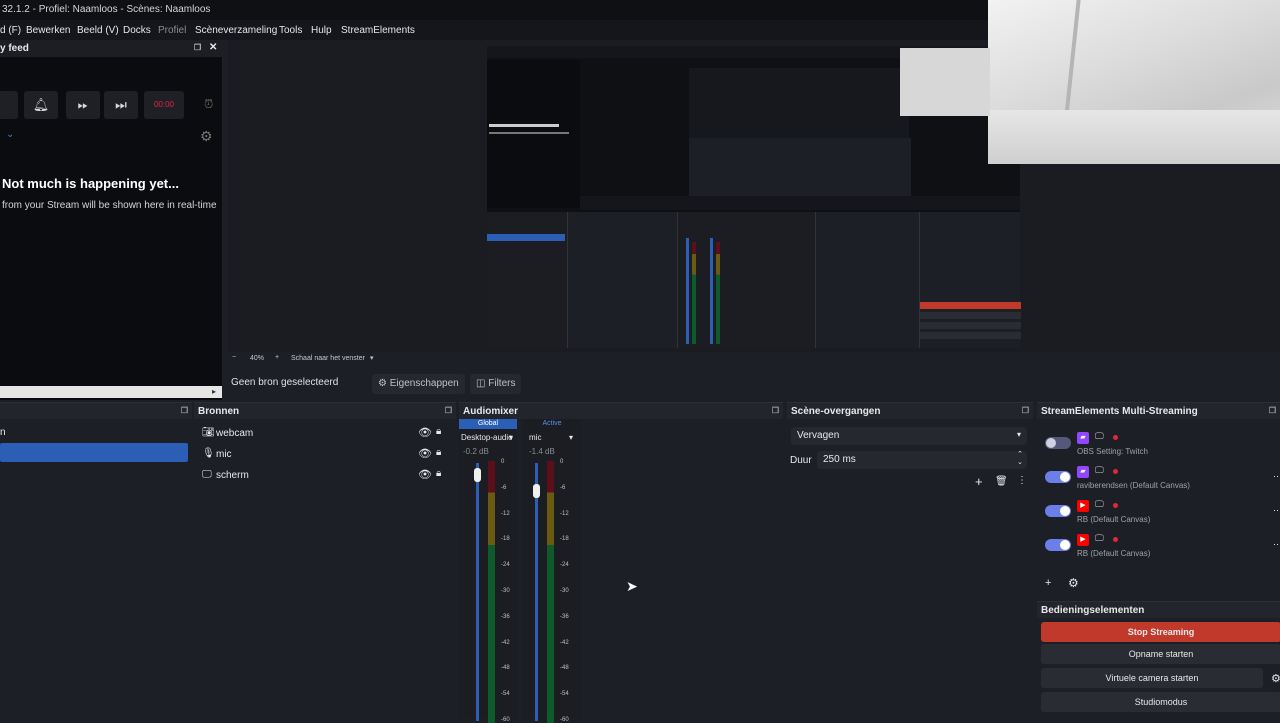  I want to click on studio-mode-button: Studiomodus, so click(1160, 702).